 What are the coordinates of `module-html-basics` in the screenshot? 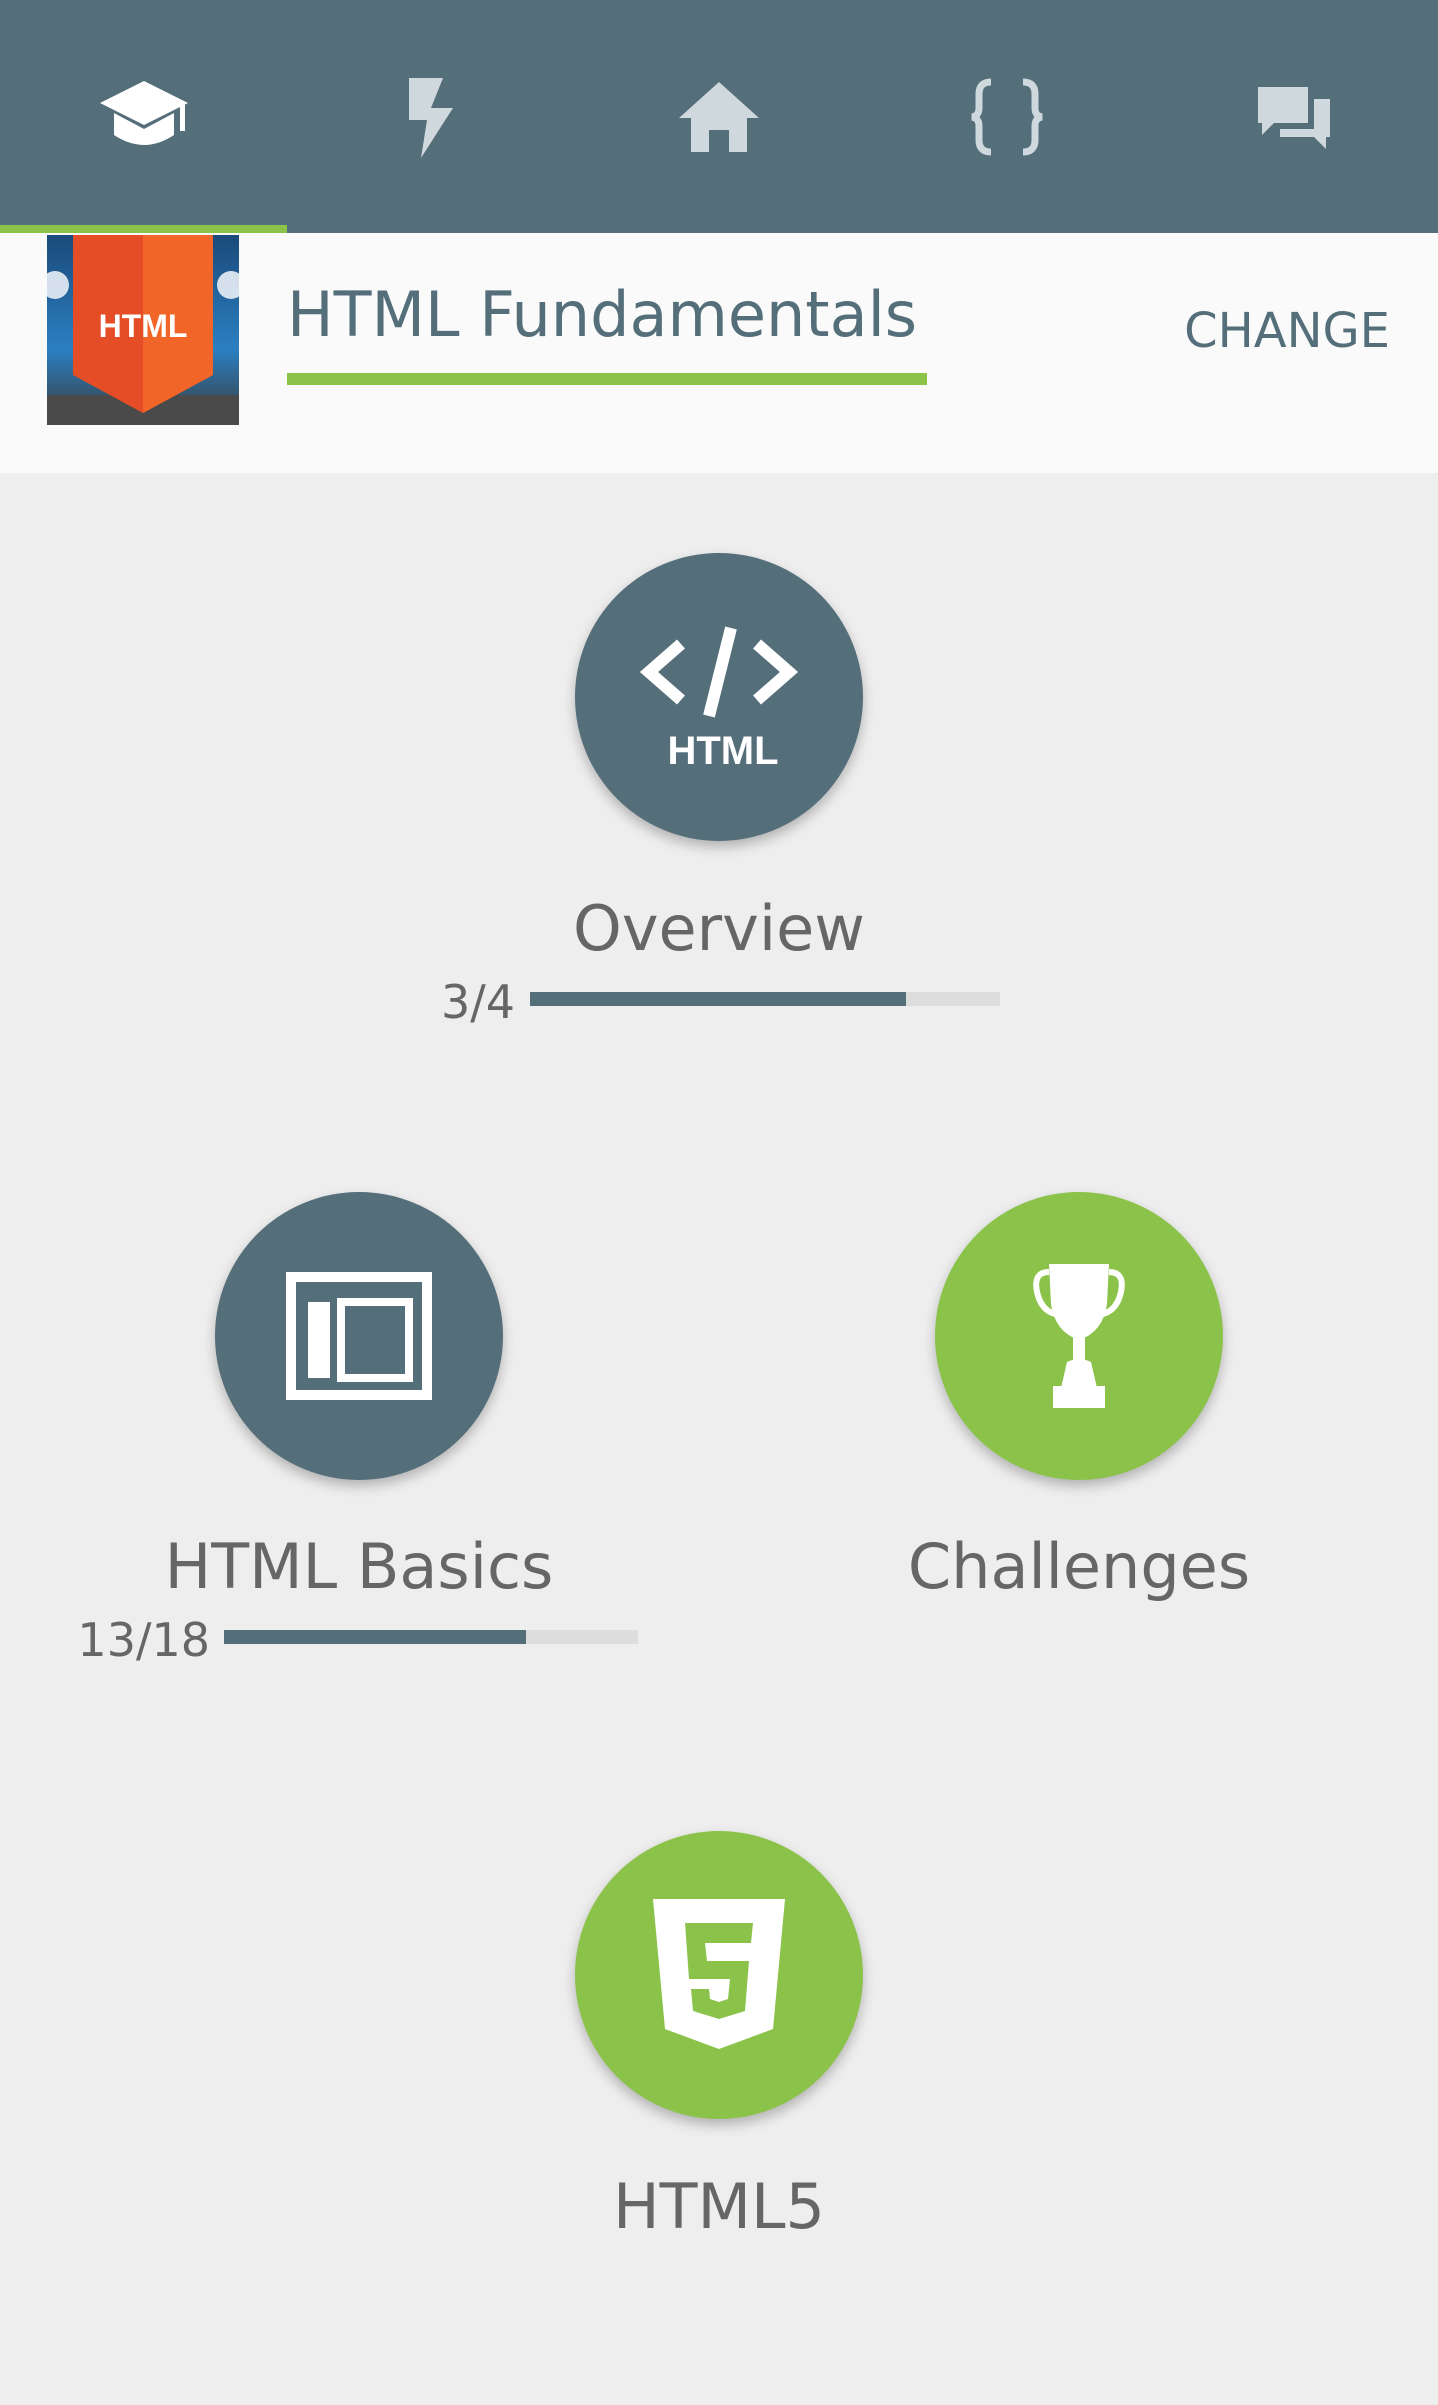 It's located at (359, 1336).